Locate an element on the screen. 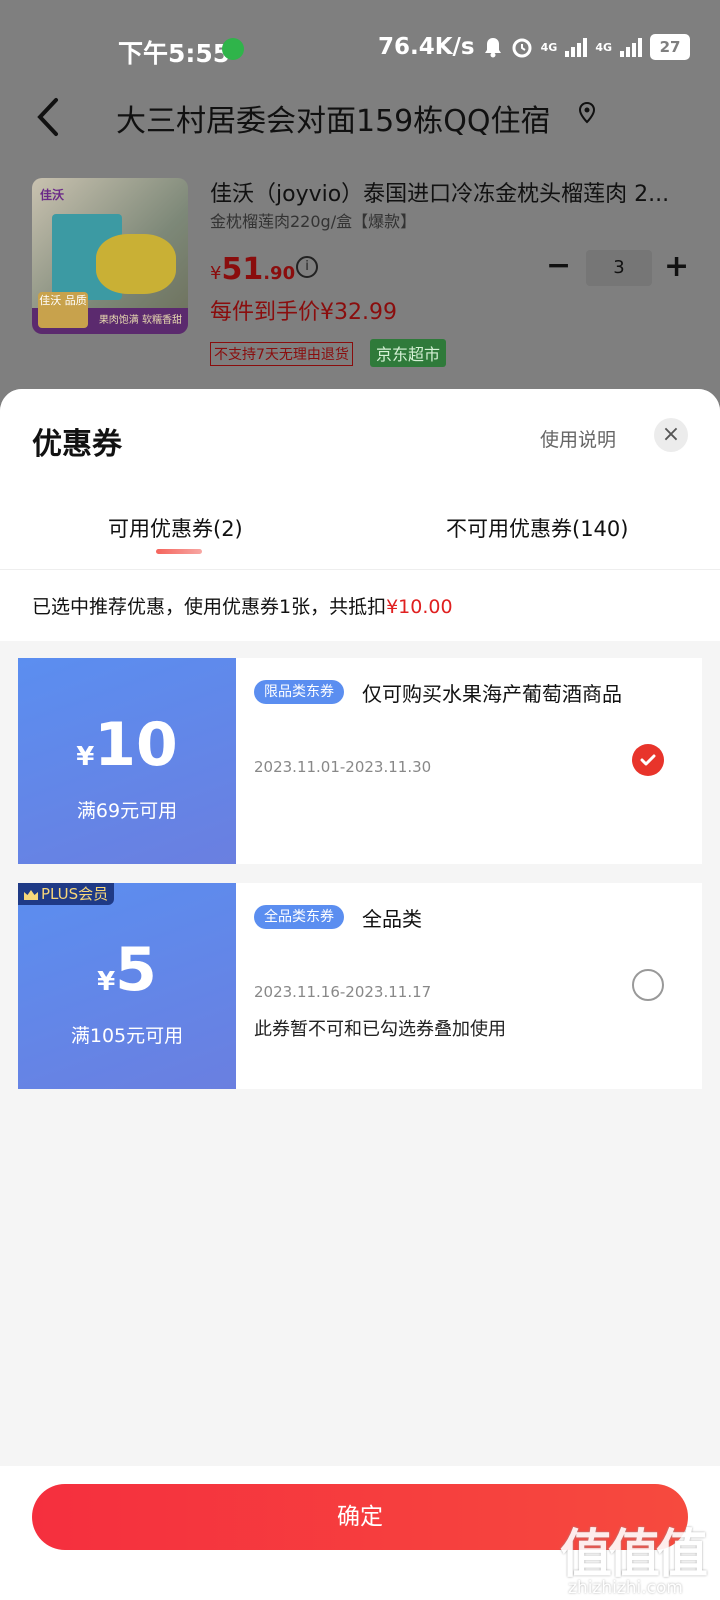  checkmark-icon is located at coordinates (648, 760).